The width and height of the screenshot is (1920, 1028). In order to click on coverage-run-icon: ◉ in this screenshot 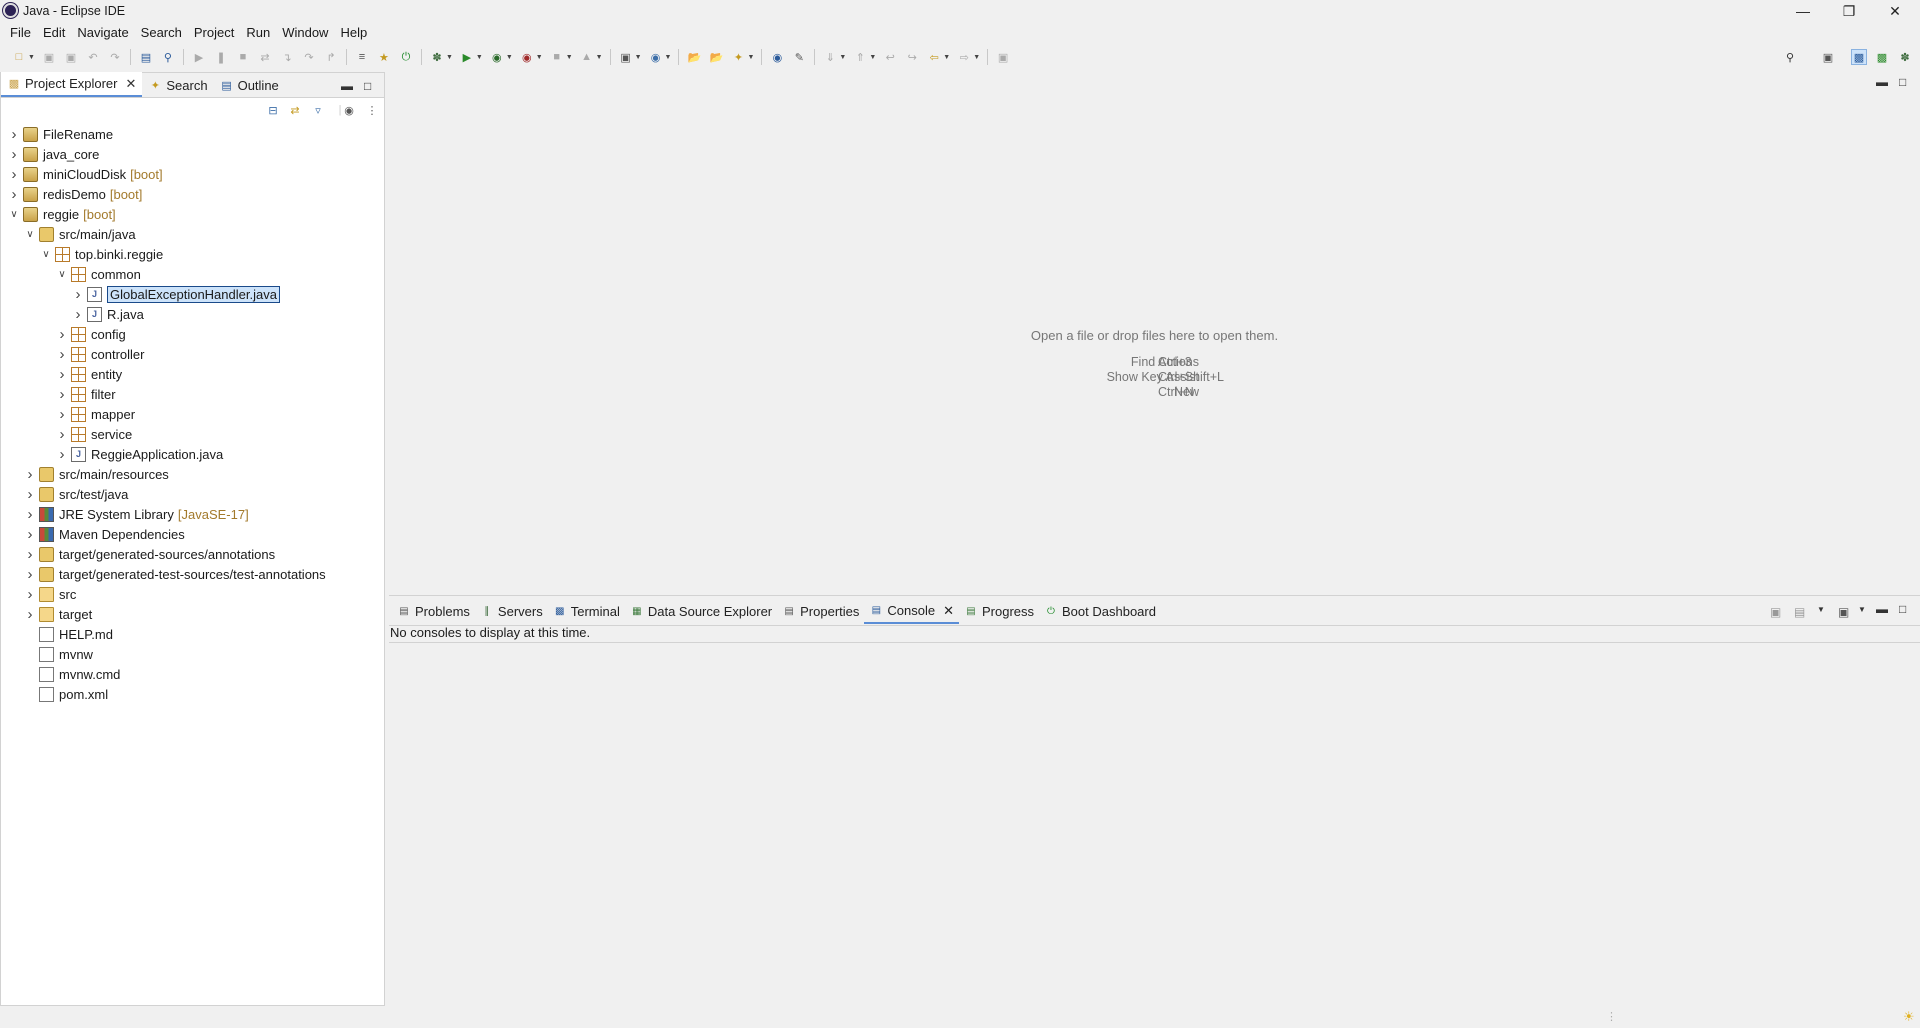, I will do `click(497, 57)`.